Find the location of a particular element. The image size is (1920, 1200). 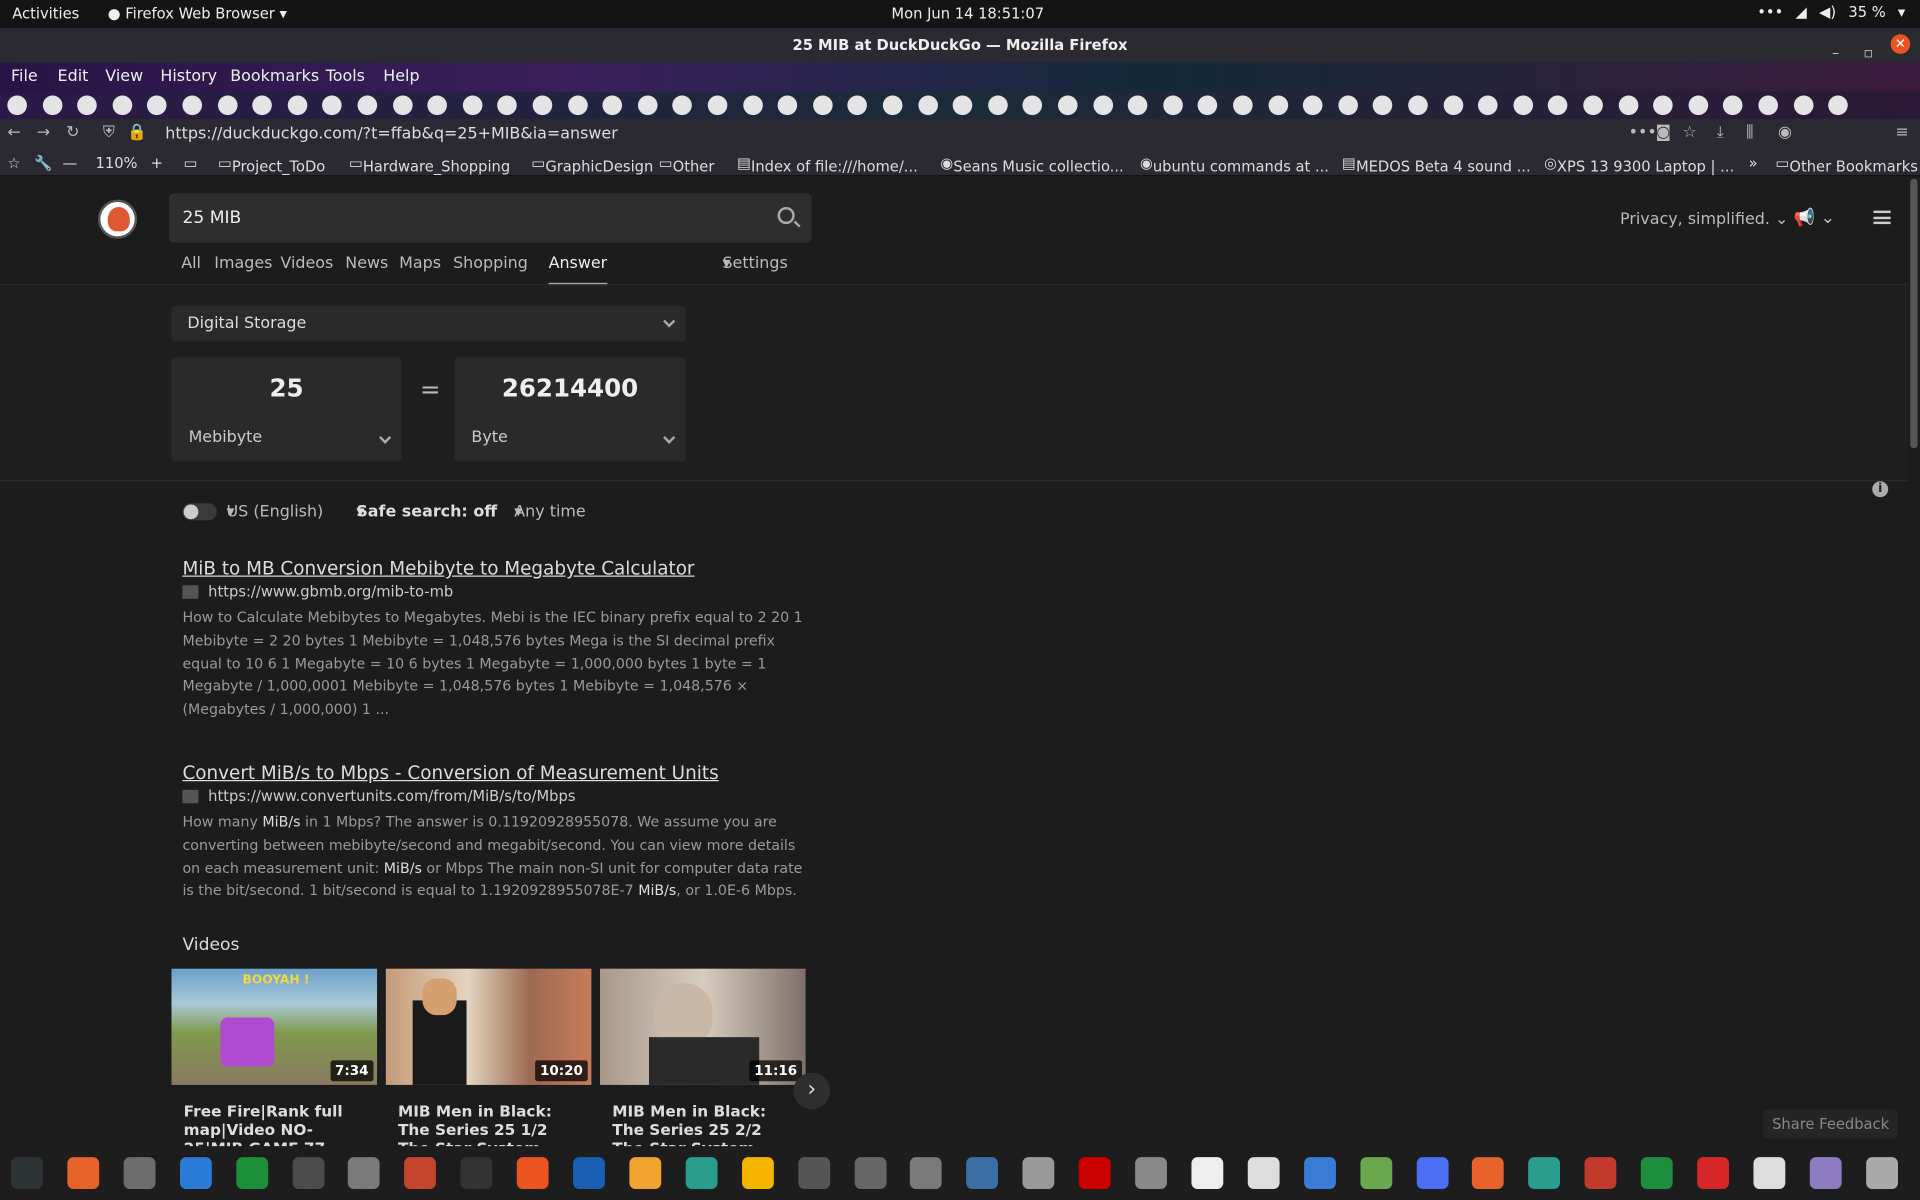

tab-images: Images is located at coordinates (243, 264).